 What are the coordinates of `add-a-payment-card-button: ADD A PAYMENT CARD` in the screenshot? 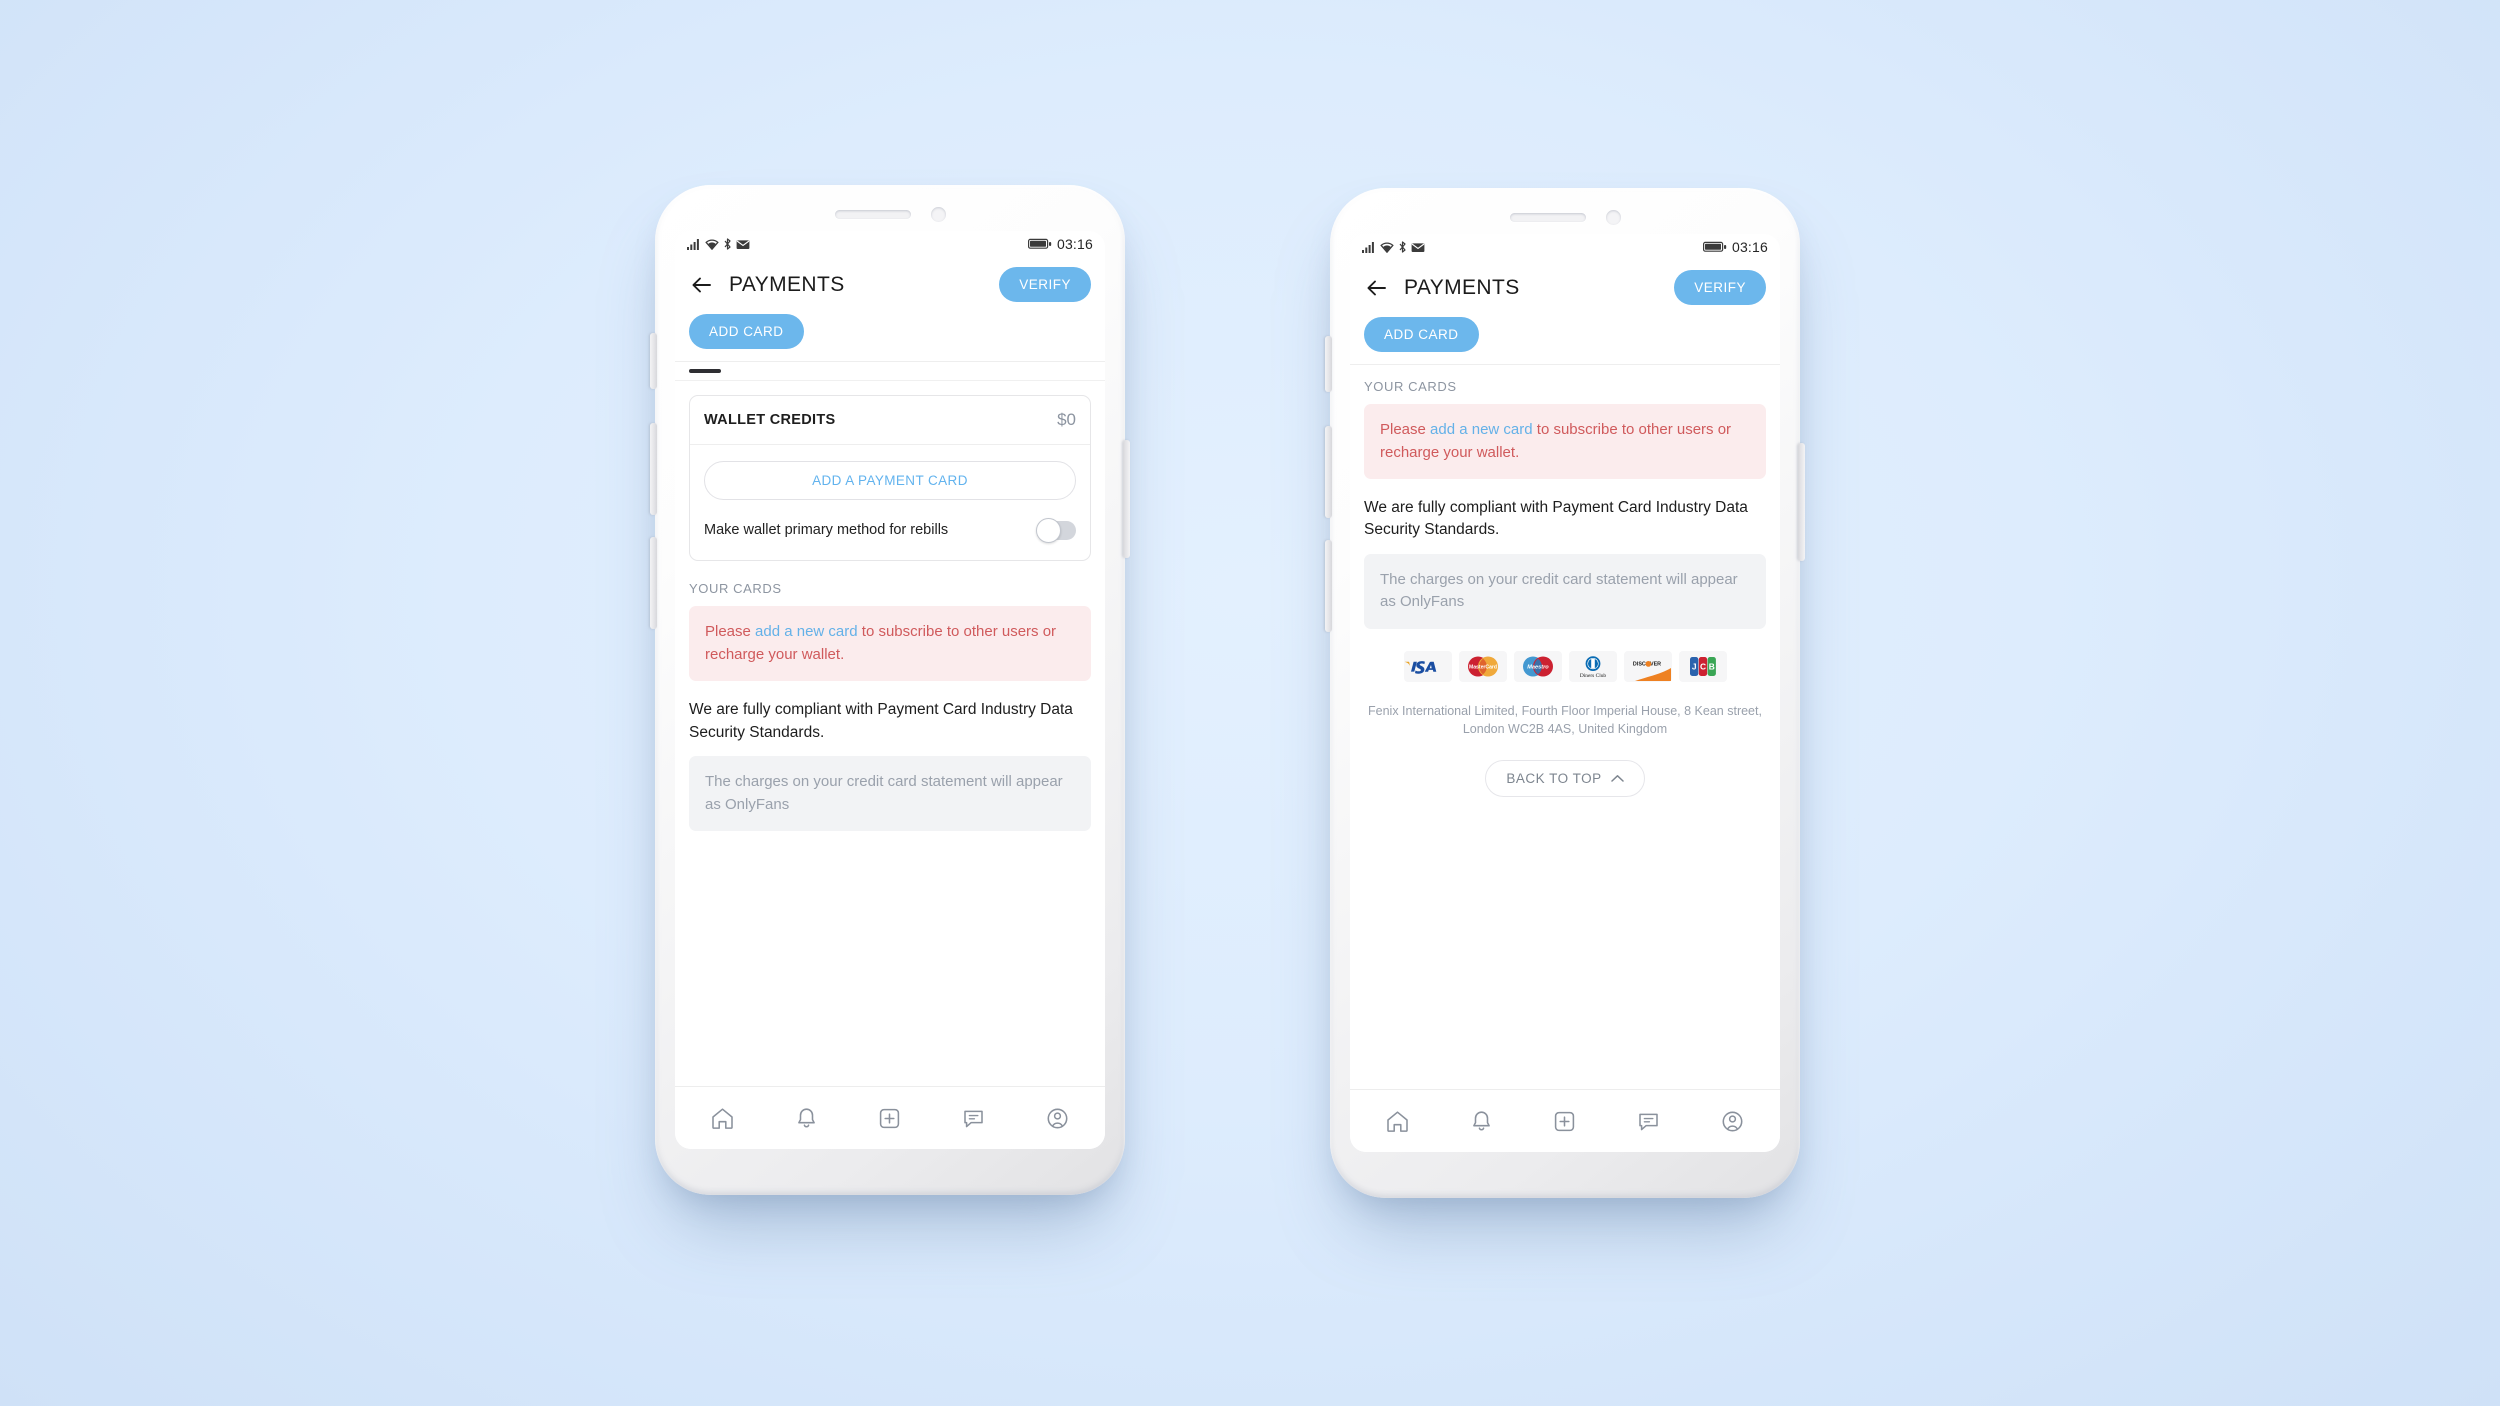 It's located at (890, 480).